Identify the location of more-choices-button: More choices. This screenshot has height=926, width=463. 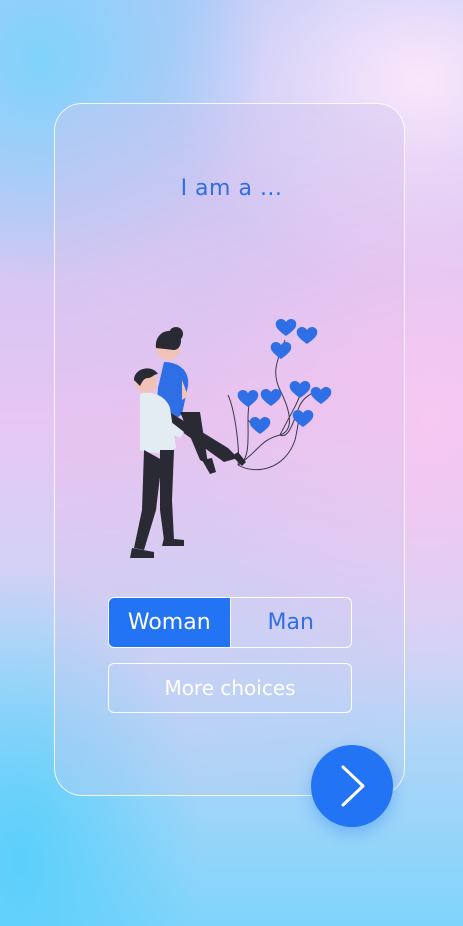
(230, 688).